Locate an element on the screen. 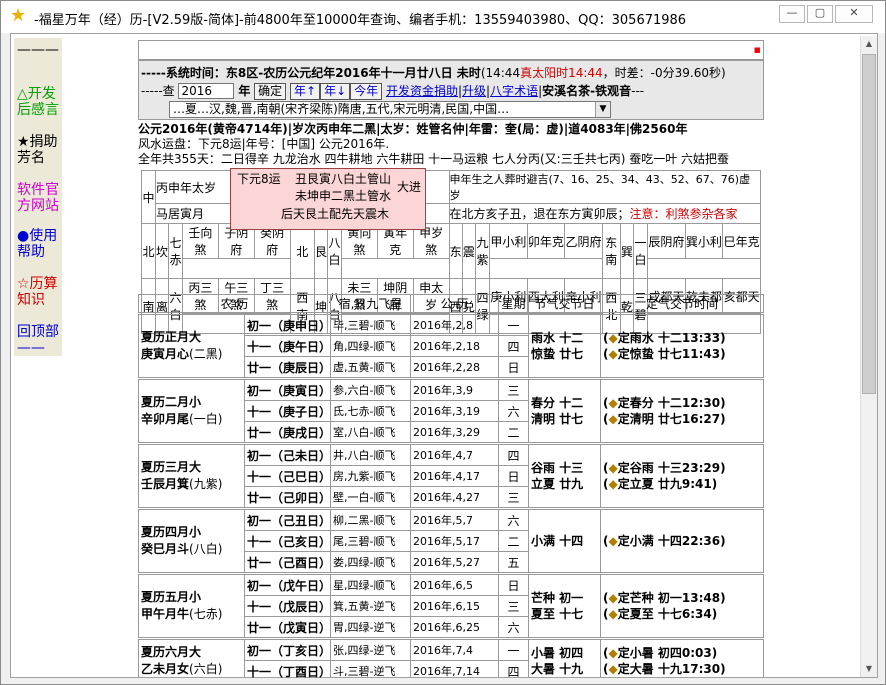  terms-link: 八字术语 is located at coordinates (514, 91).